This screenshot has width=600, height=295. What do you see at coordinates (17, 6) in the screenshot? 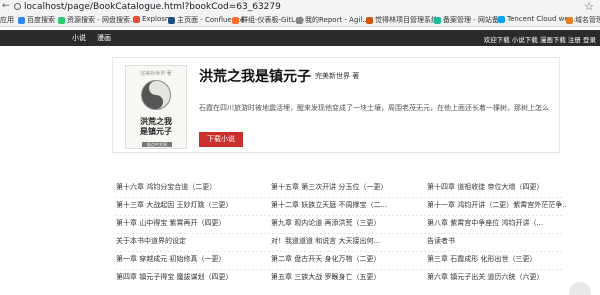
I see `info-icon` at bounding box center [17, 6].